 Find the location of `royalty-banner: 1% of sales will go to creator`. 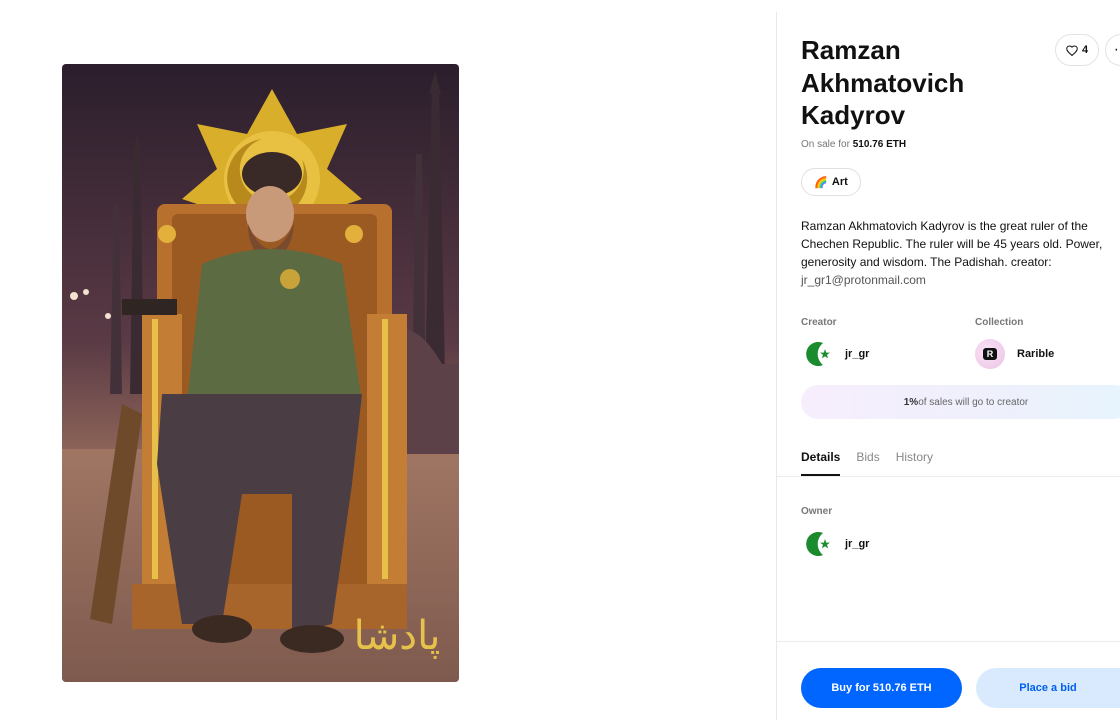

royalty-banner: 1% of sales will go to creator is located at coordinates (960, 402).